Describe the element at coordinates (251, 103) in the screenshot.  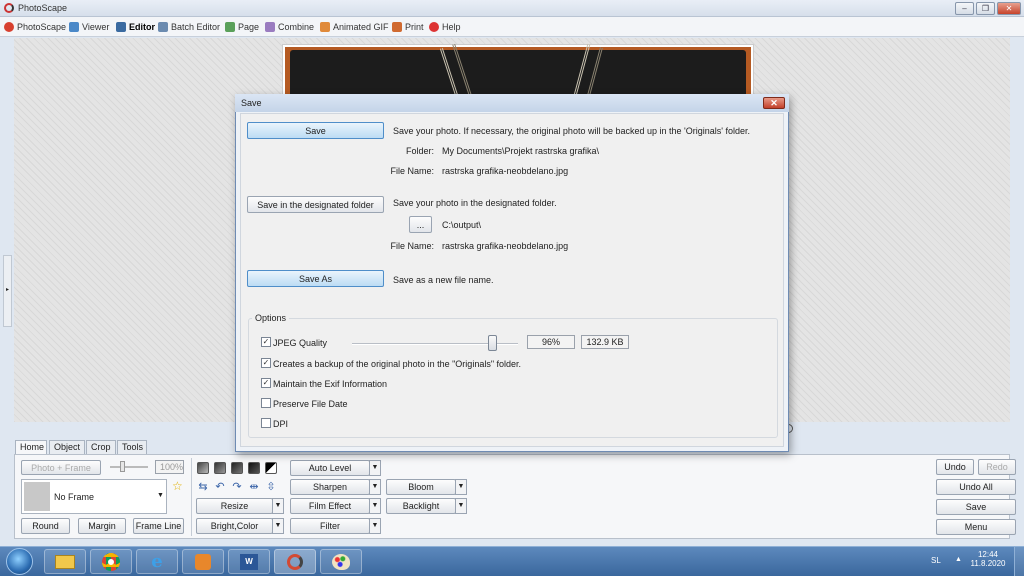
I see `dialog-title: Save` at that location.